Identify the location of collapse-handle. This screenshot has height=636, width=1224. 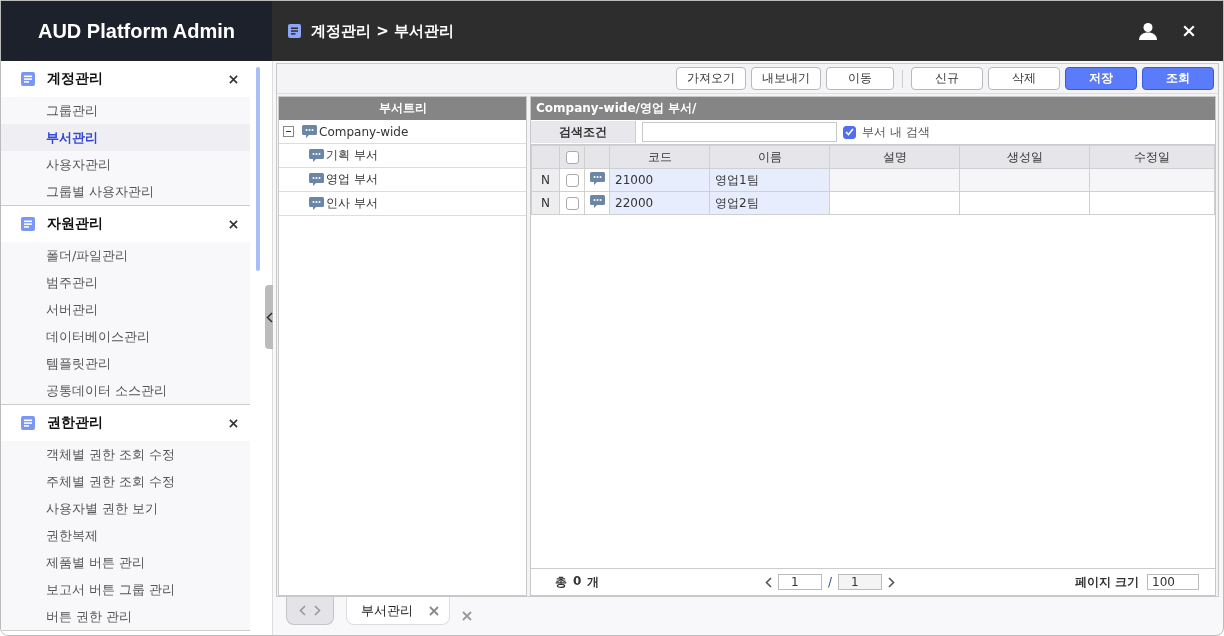
(269, 317).